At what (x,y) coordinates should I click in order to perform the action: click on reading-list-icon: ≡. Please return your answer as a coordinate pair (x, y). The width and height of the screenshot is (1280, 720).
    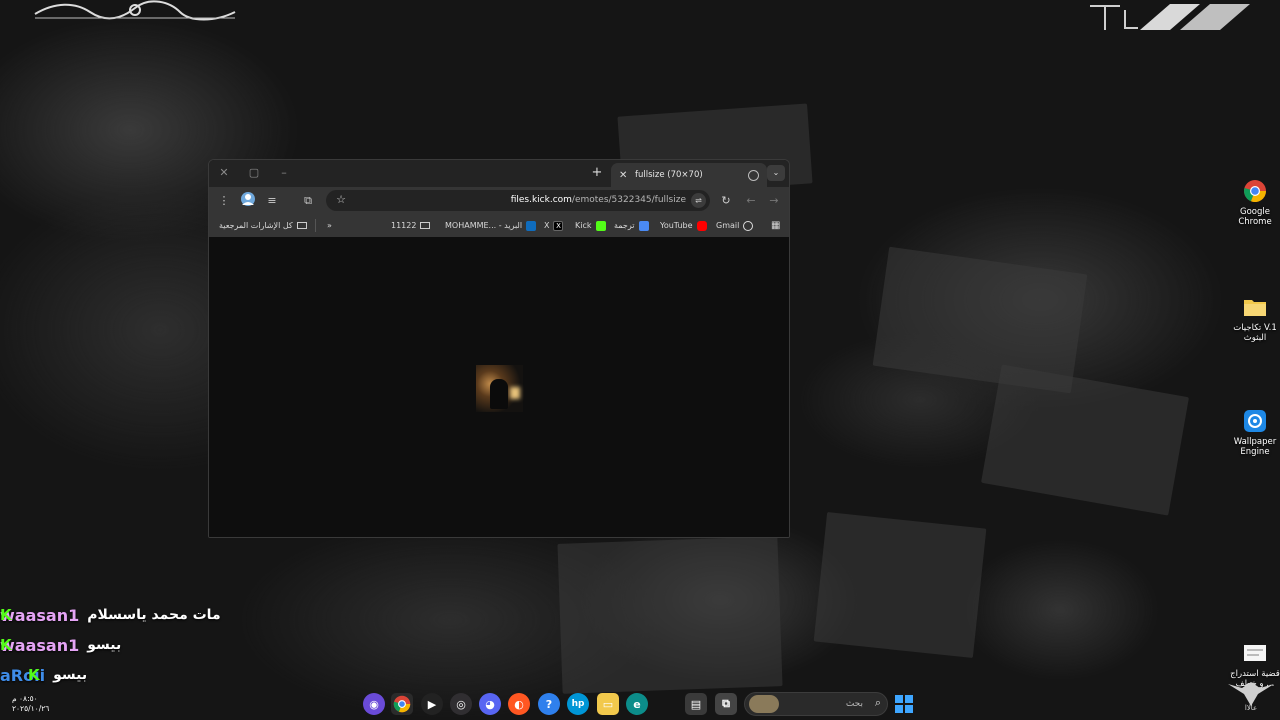
    Looking at the image, I should click on (272, 201).